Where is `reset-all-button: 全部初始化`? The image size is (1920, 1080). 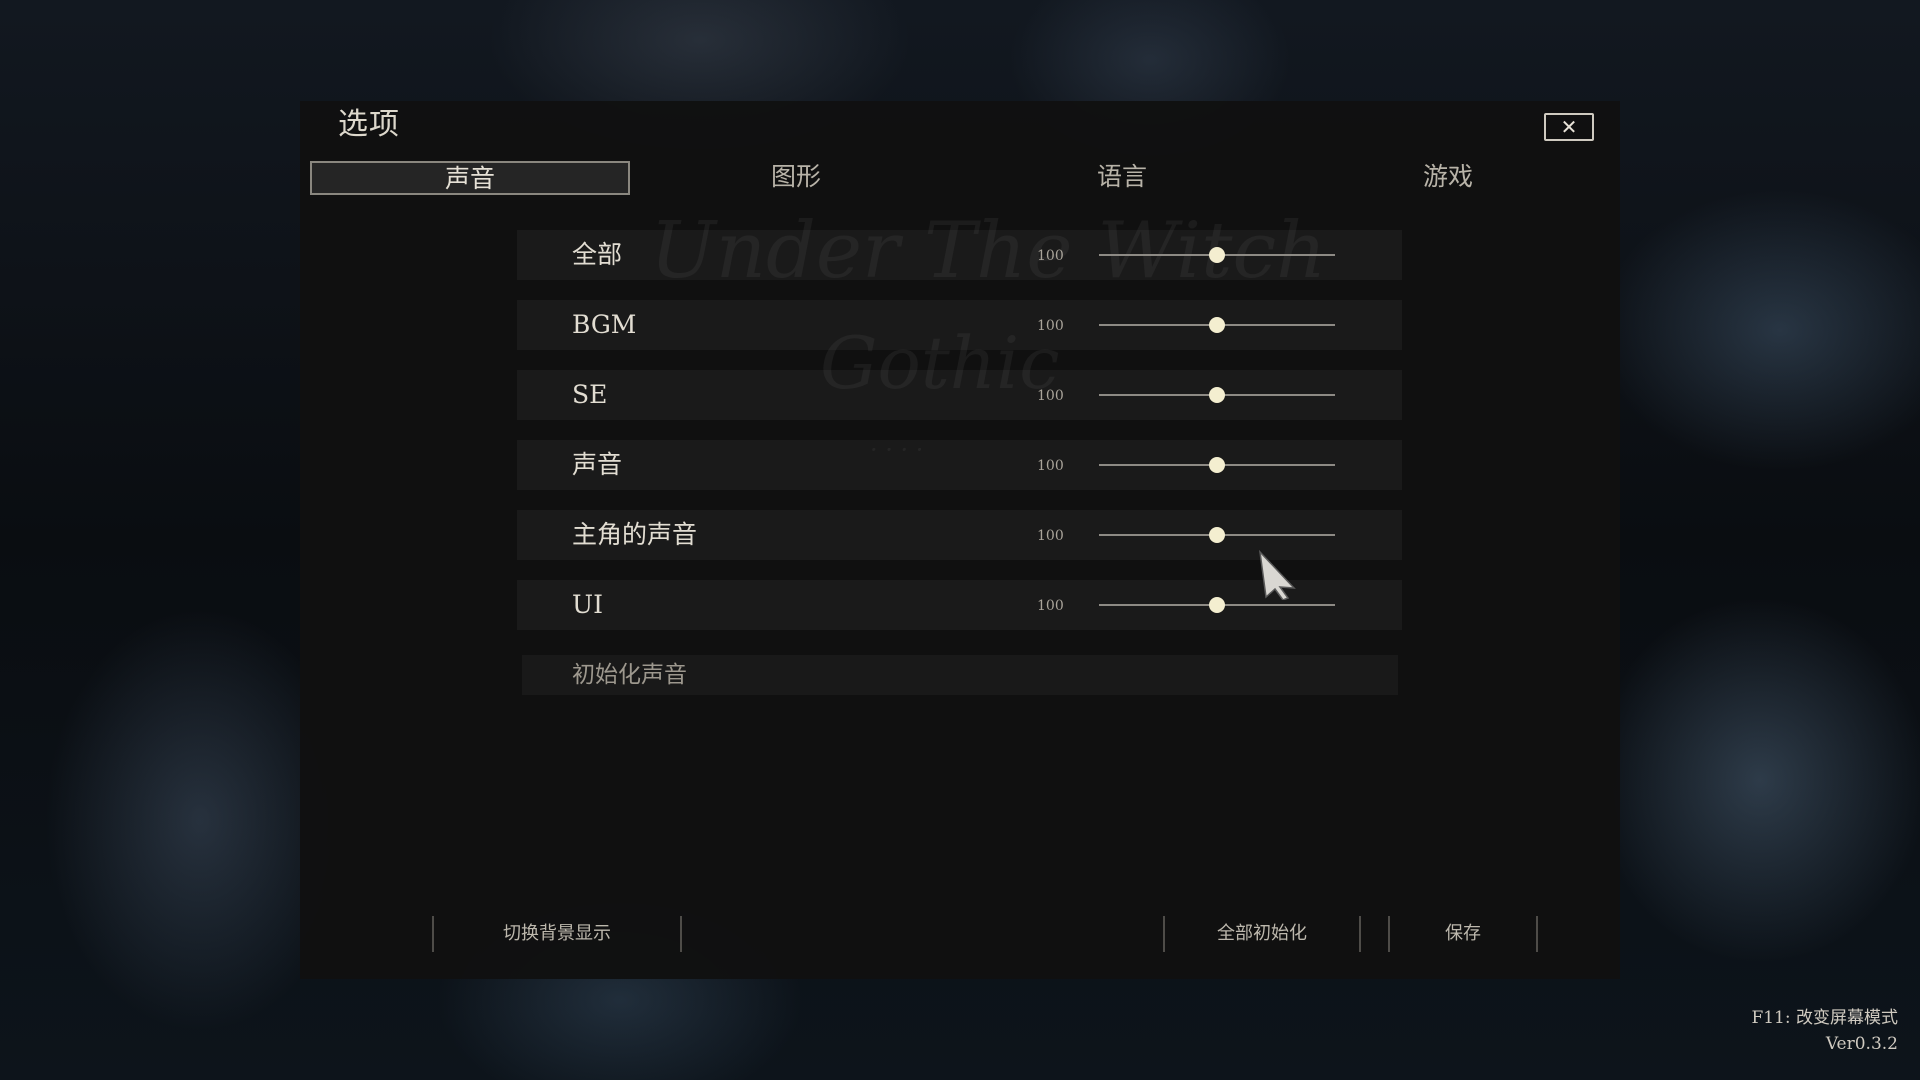 reset-all-button: 全部初始化 is located at coordinates (1262, 934).